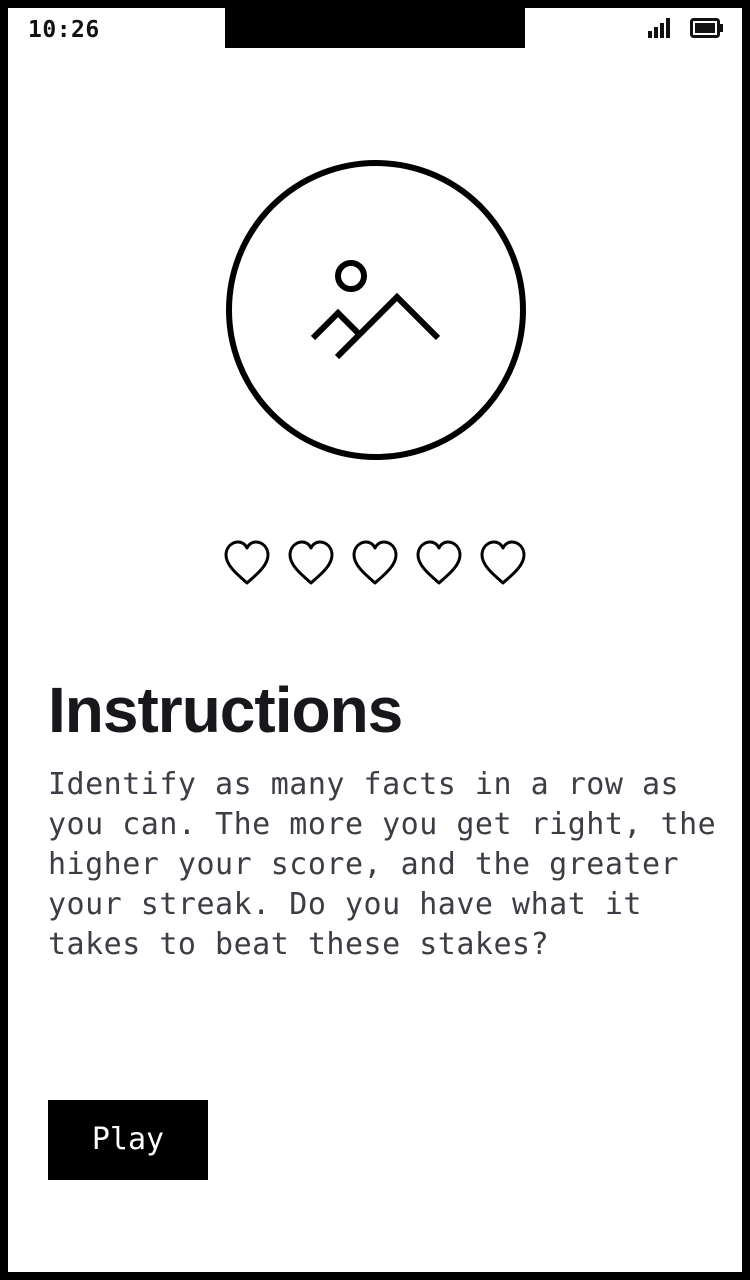 The height and width of the screenshot is (1280, 750). Describe the element at coordinates (225, 710) in the screenshot. I see `page-title: Instructions` at that location.